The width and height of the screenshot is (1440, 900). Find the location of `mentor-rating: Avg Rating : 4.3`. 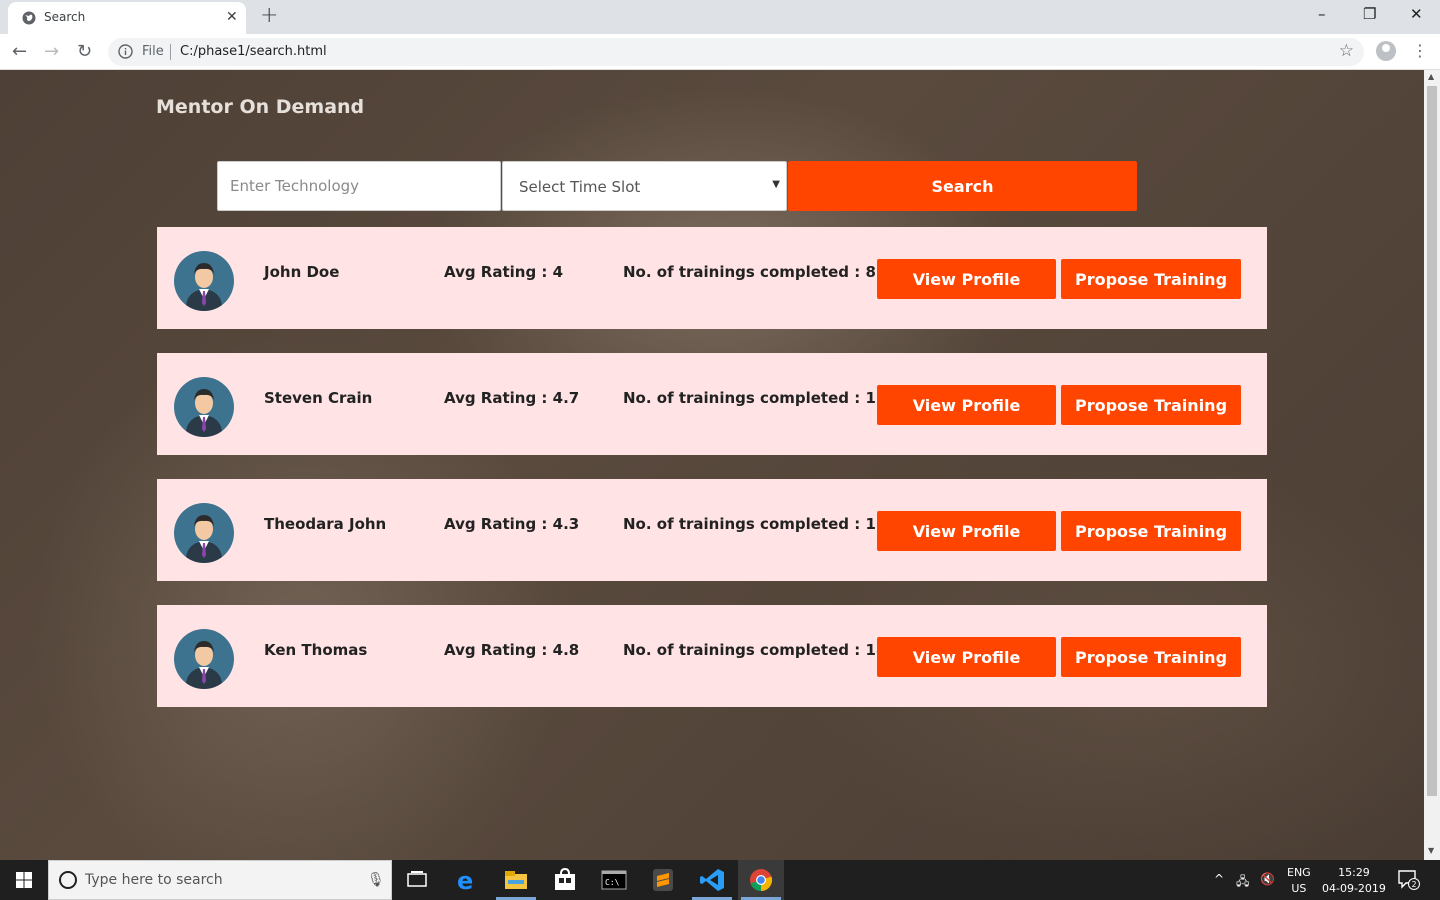

mentor-rating: Avg Rating : 4.3 is located at coordinates (512, 524).